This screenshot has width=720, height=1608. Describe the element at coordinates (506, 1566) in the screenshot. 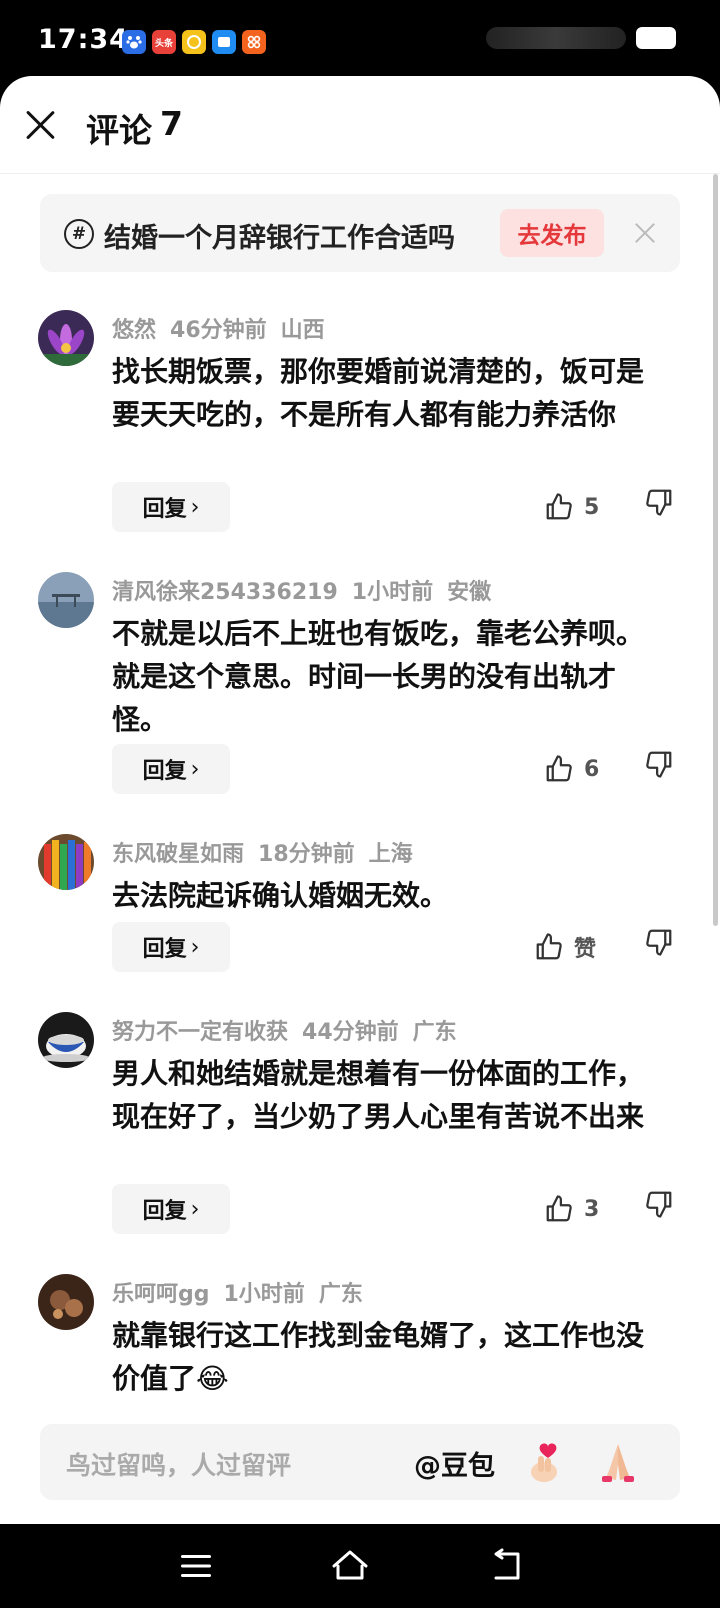

I see `back-icon` at that location.